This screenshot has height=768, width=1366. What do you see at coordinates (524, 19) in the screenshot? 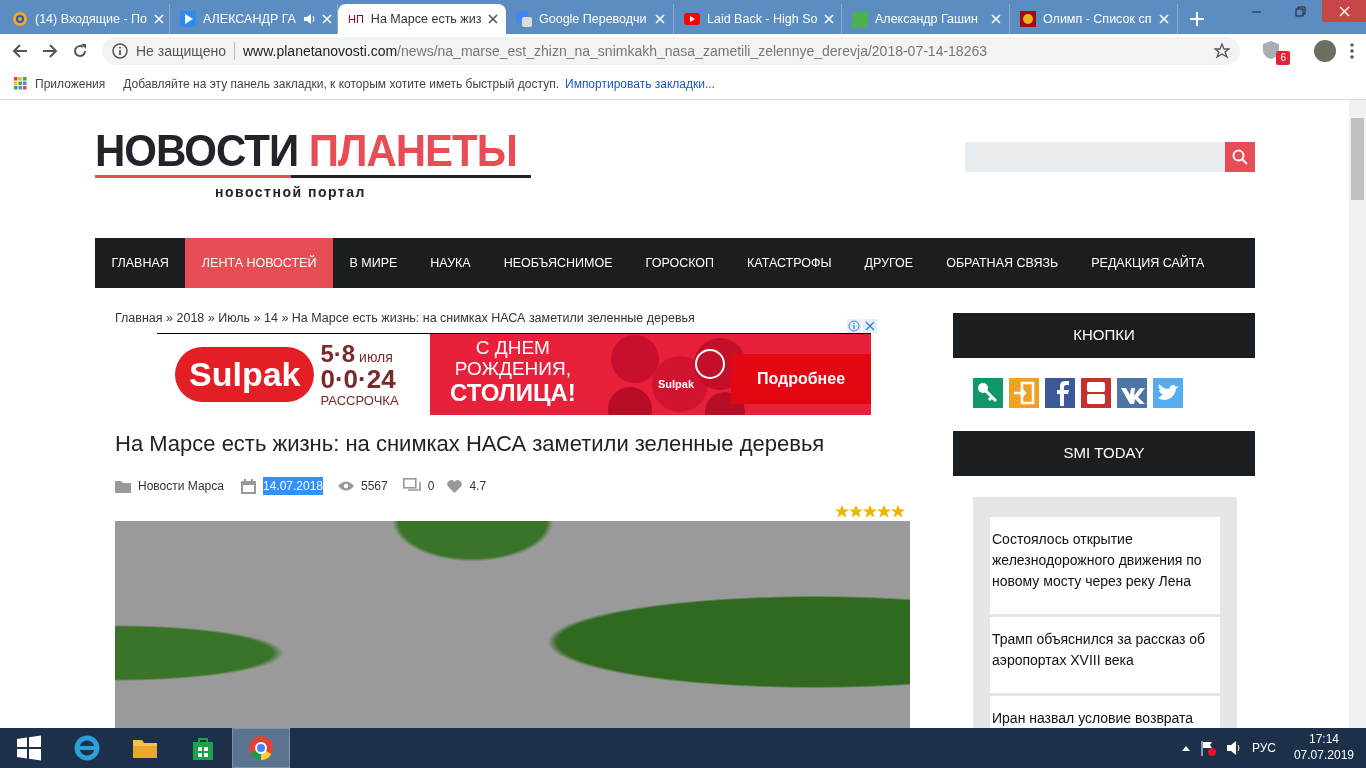
I see `translate-icon` at bounding box center [524, 19].